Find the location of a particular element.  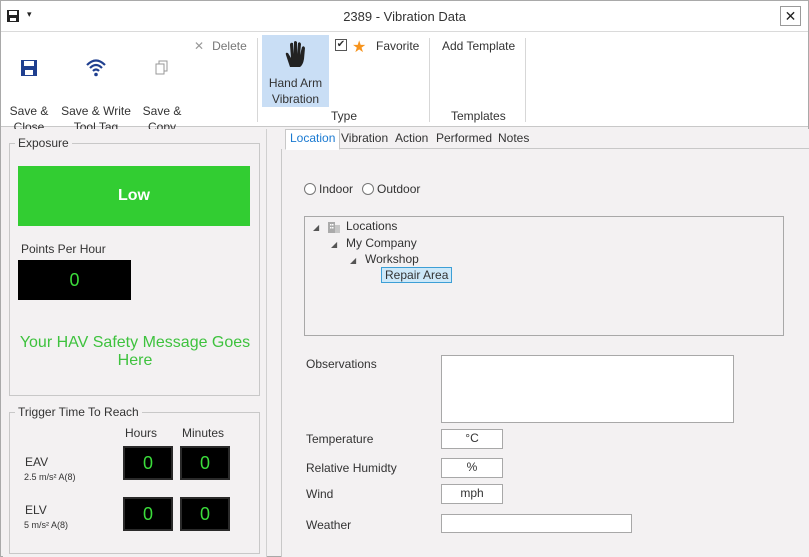

tab-performed: Performed is located at coordinates (464, 140).